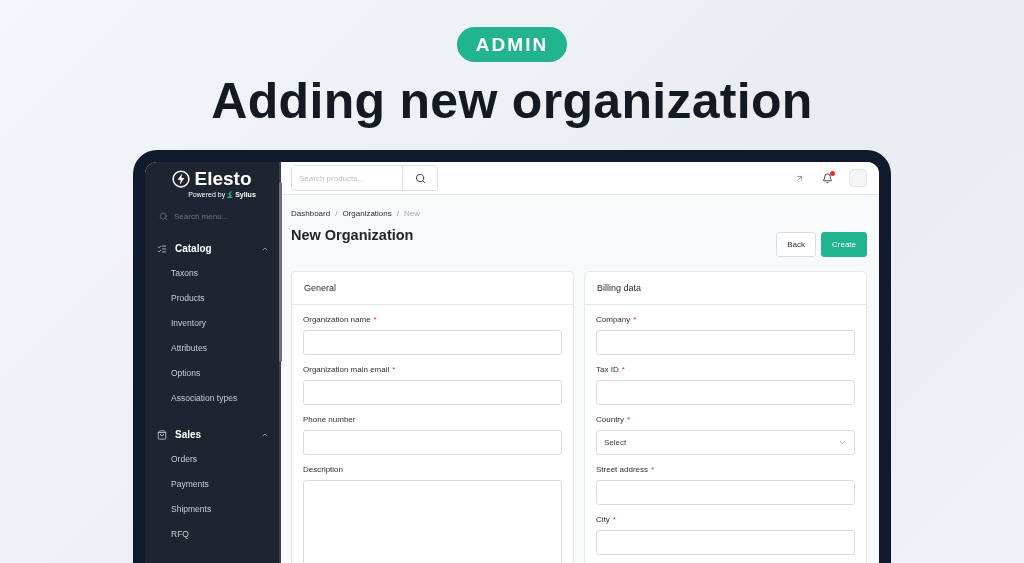 This screenshot has height=563, width=1024. Describe the element at coordinates (432, 521) in the screenshot. I see `description-textarea` at that location.